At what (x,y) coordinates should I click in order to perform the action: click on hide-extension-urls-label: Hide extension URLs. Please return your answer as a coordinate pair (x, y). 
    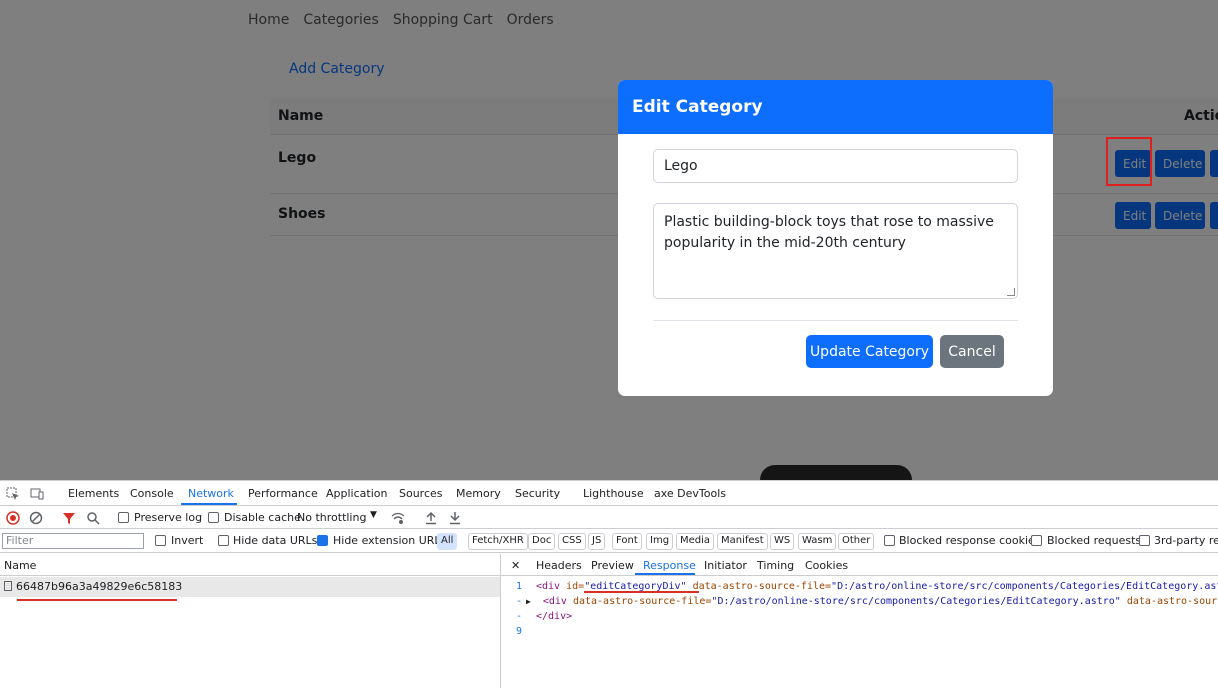
    Looking at the image, I should click on (390, 540).